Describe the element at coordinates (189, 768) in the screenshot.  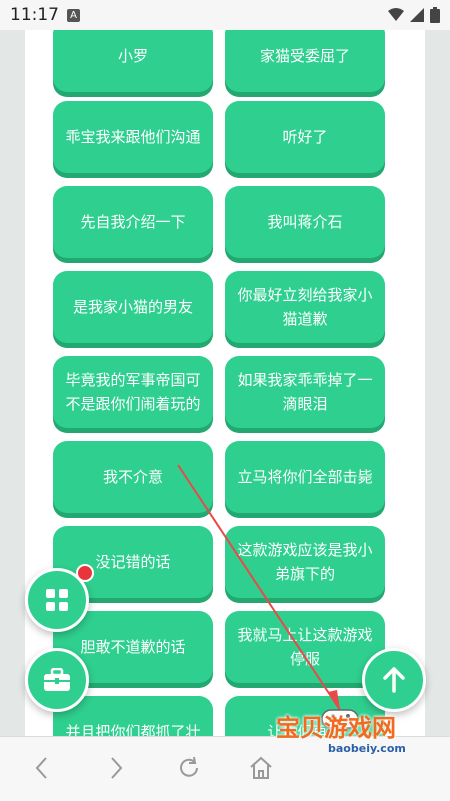
I see `refresh-icon` at that location.